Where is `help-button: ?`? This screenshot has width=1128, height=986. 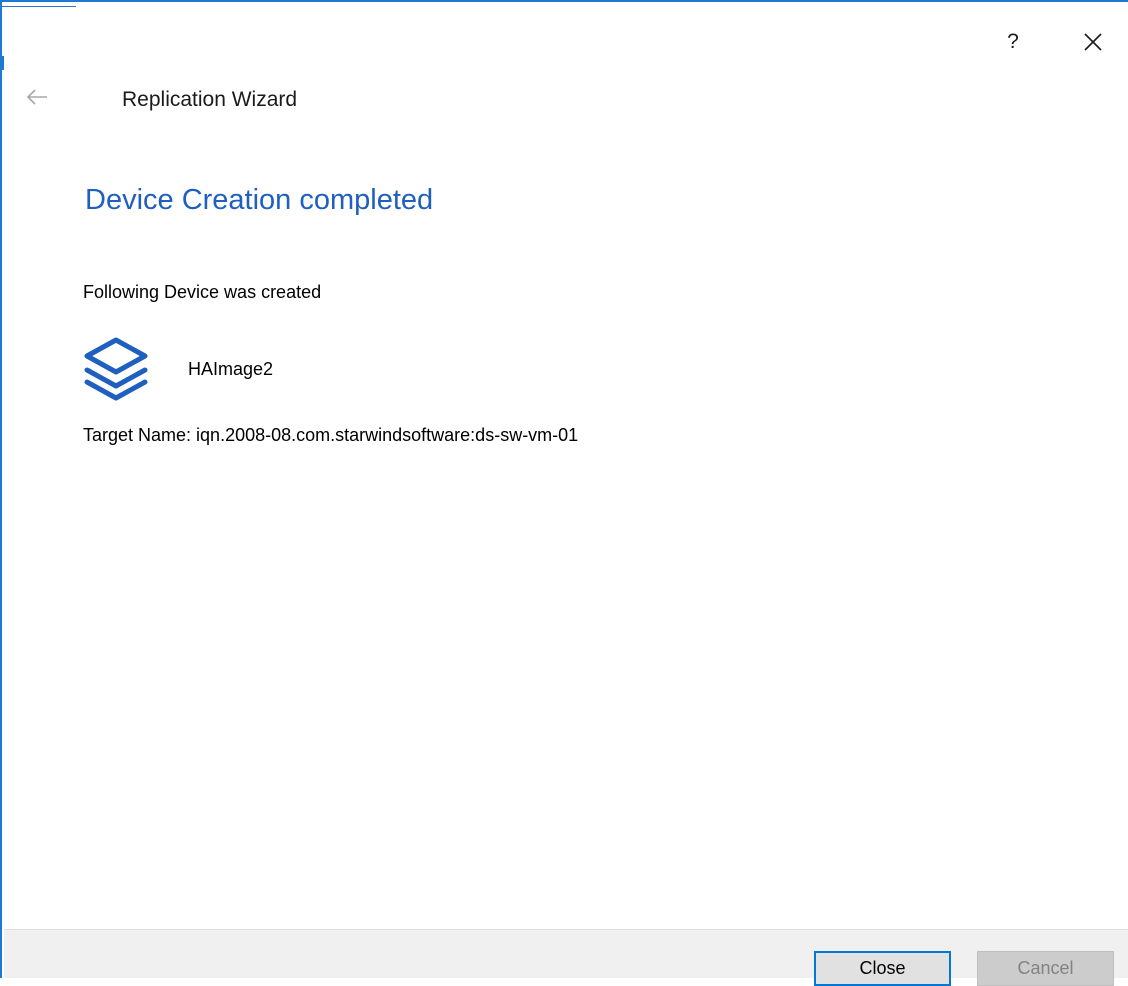 help-button: ? is located at coordinates (1013, 42).